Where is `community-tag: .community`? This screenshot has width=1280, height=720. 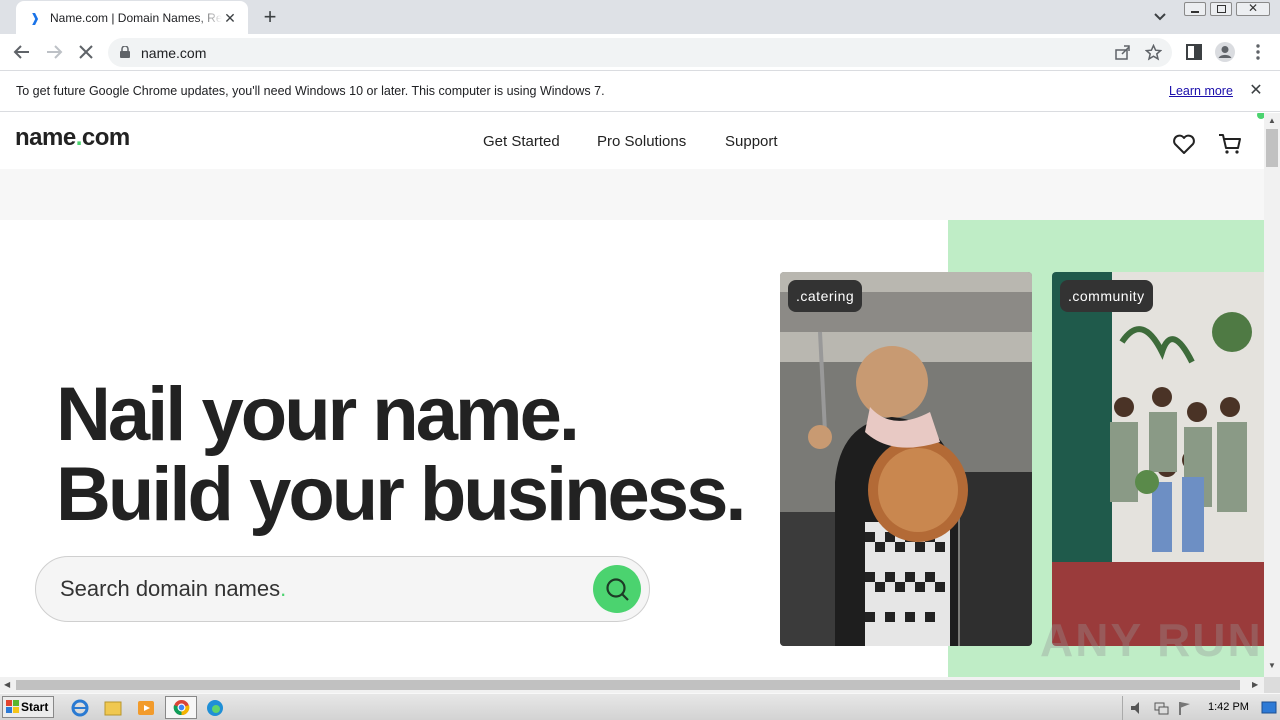 community-tag: .community is located at coordinates (1106, 296).